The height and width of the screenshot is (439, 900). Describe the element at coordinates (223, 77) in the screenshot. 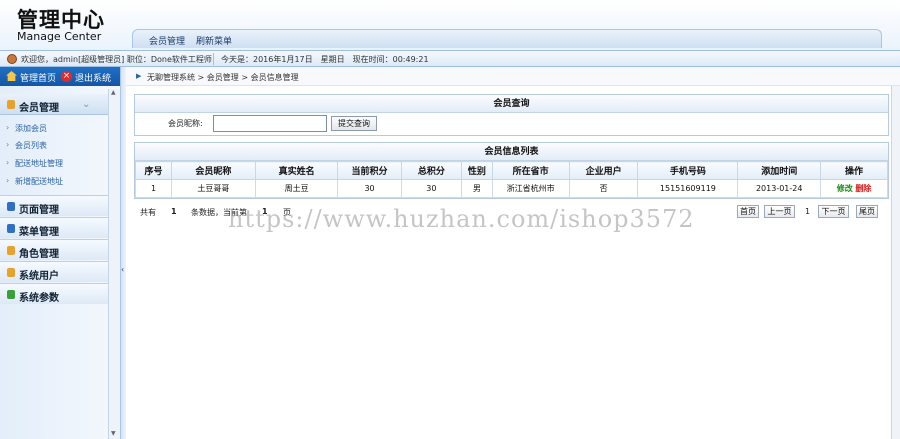

I see `breadcrumb-text: 无聊管理系统 > 会员管理 > 会员信息管理` at that location.